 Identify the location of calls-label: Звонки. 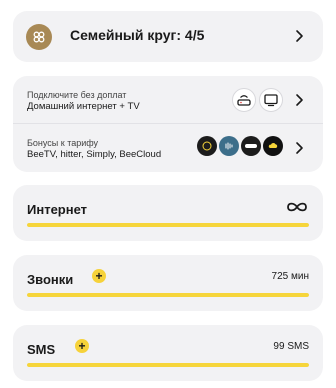
(50, 279).